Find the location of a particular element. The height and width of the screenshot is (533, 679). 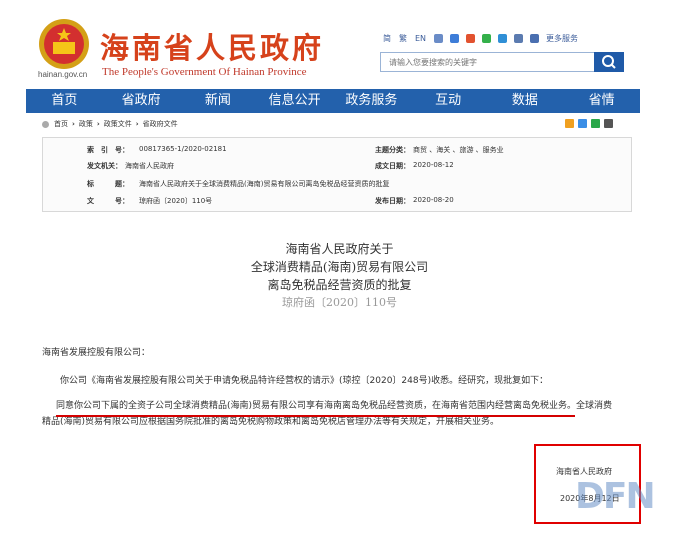

nav-item-interaction: 互动 is located at coordinates (448, 101).